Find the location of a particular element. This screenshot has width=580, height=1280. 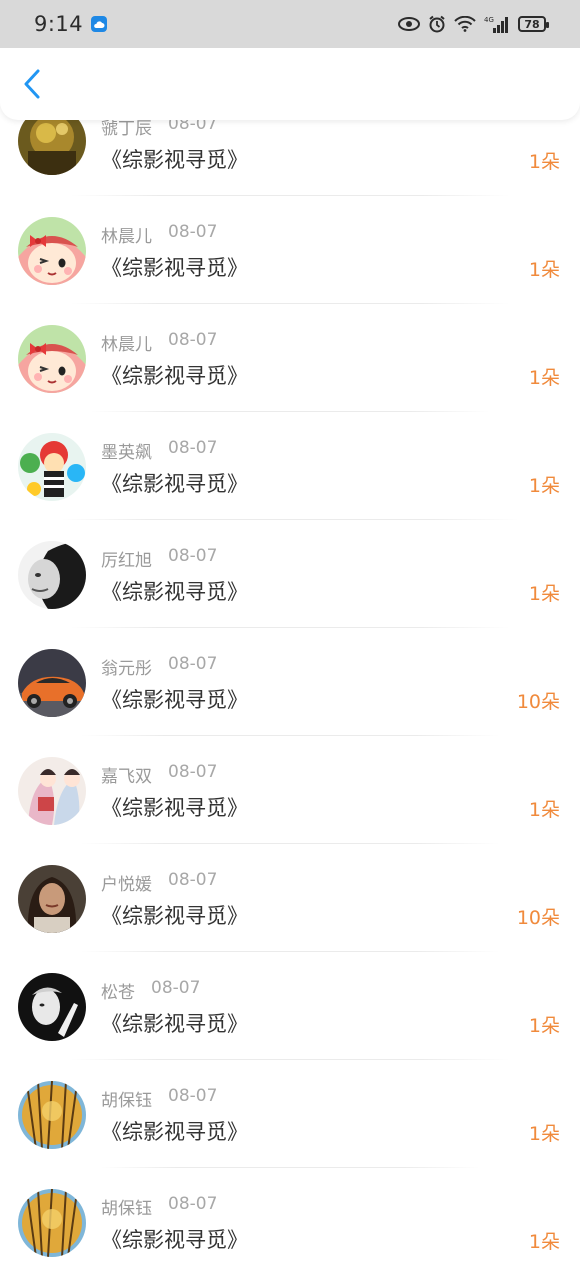

record-meta: 松苍 08-07 is located at coordinates (150, 990).